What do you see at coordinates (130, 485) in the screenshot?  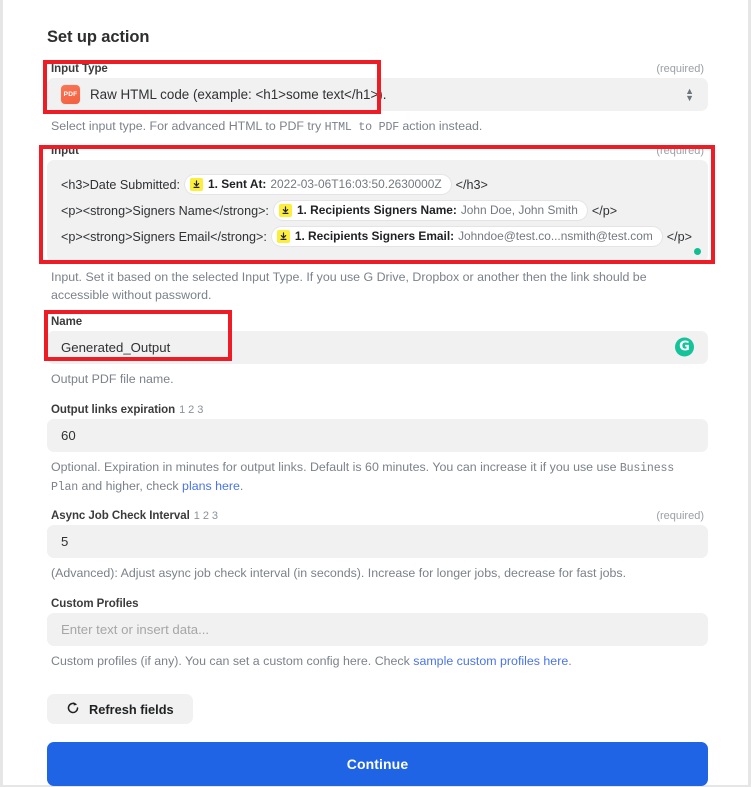 I see `help-text-part2: and higher, check` at bounding box center [130, 485].